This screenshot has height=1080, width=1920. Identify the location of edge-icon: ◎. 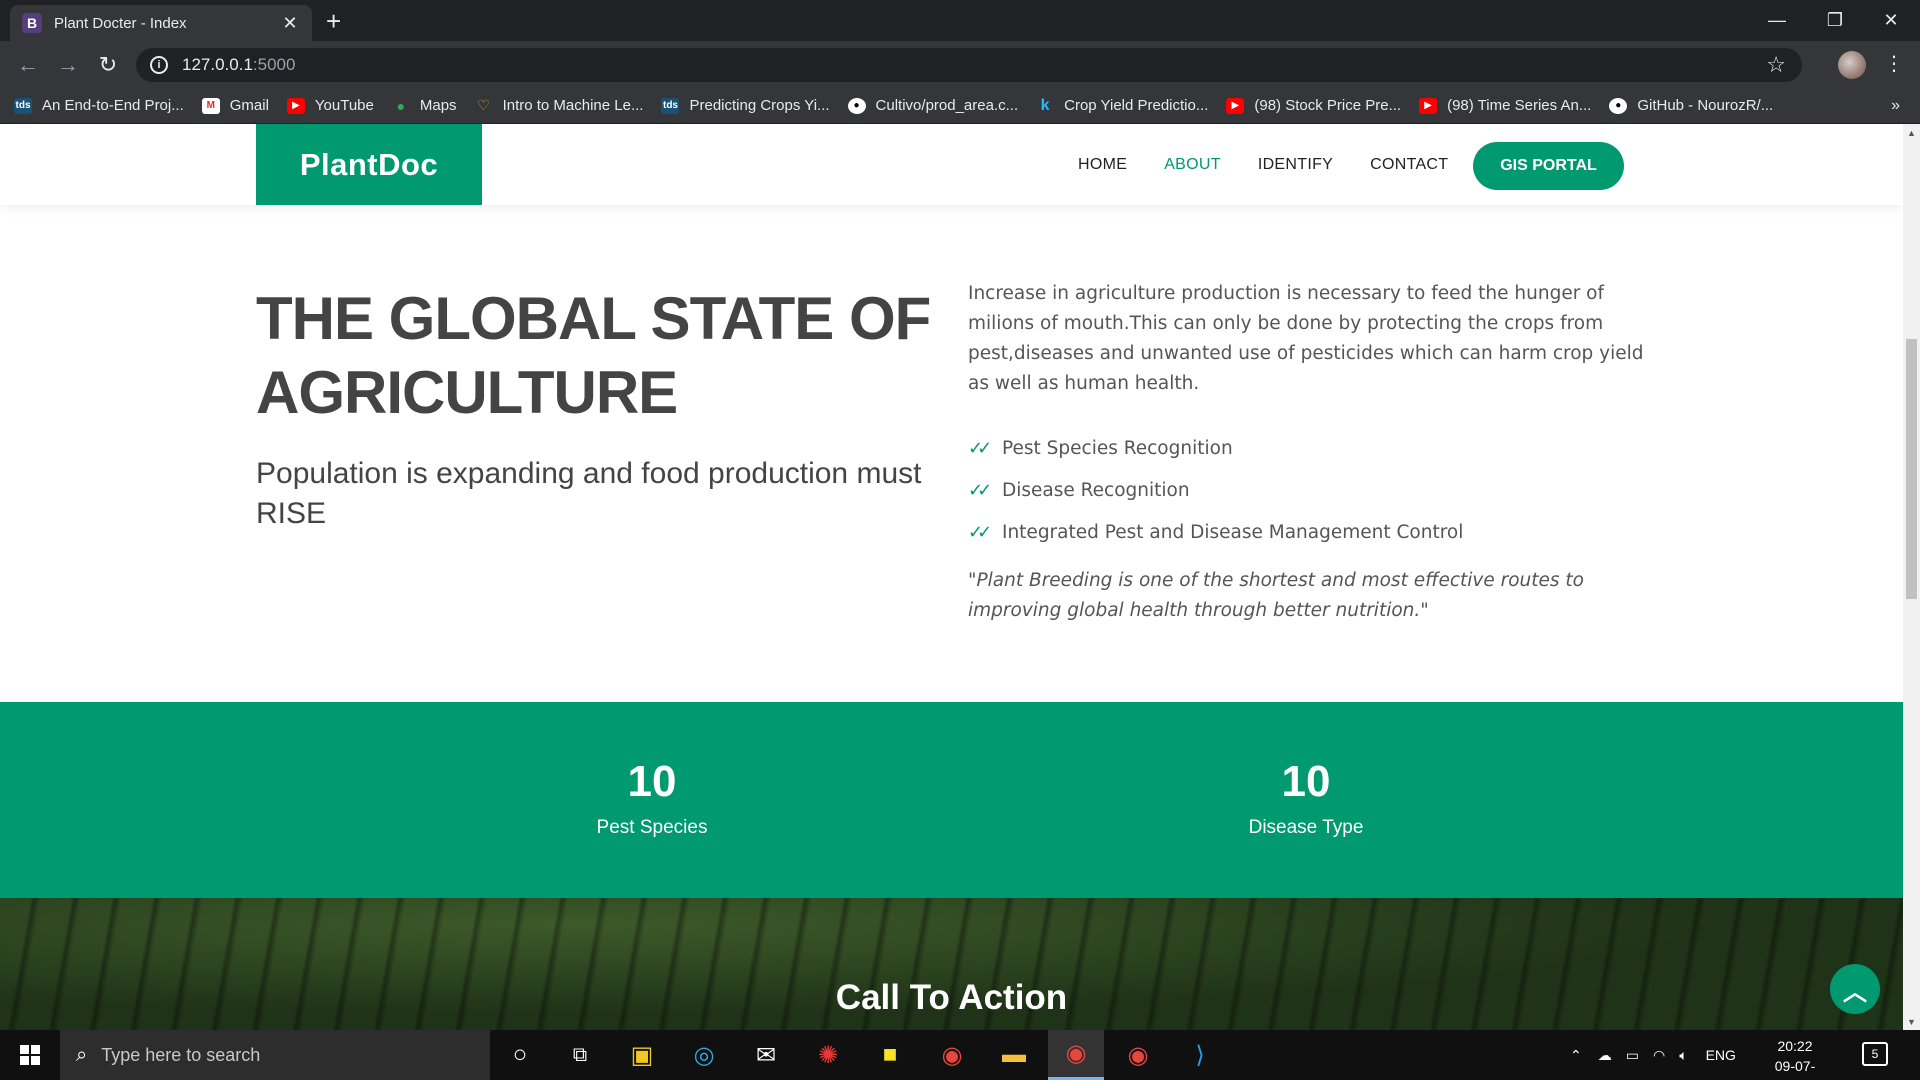
(704, 1055).